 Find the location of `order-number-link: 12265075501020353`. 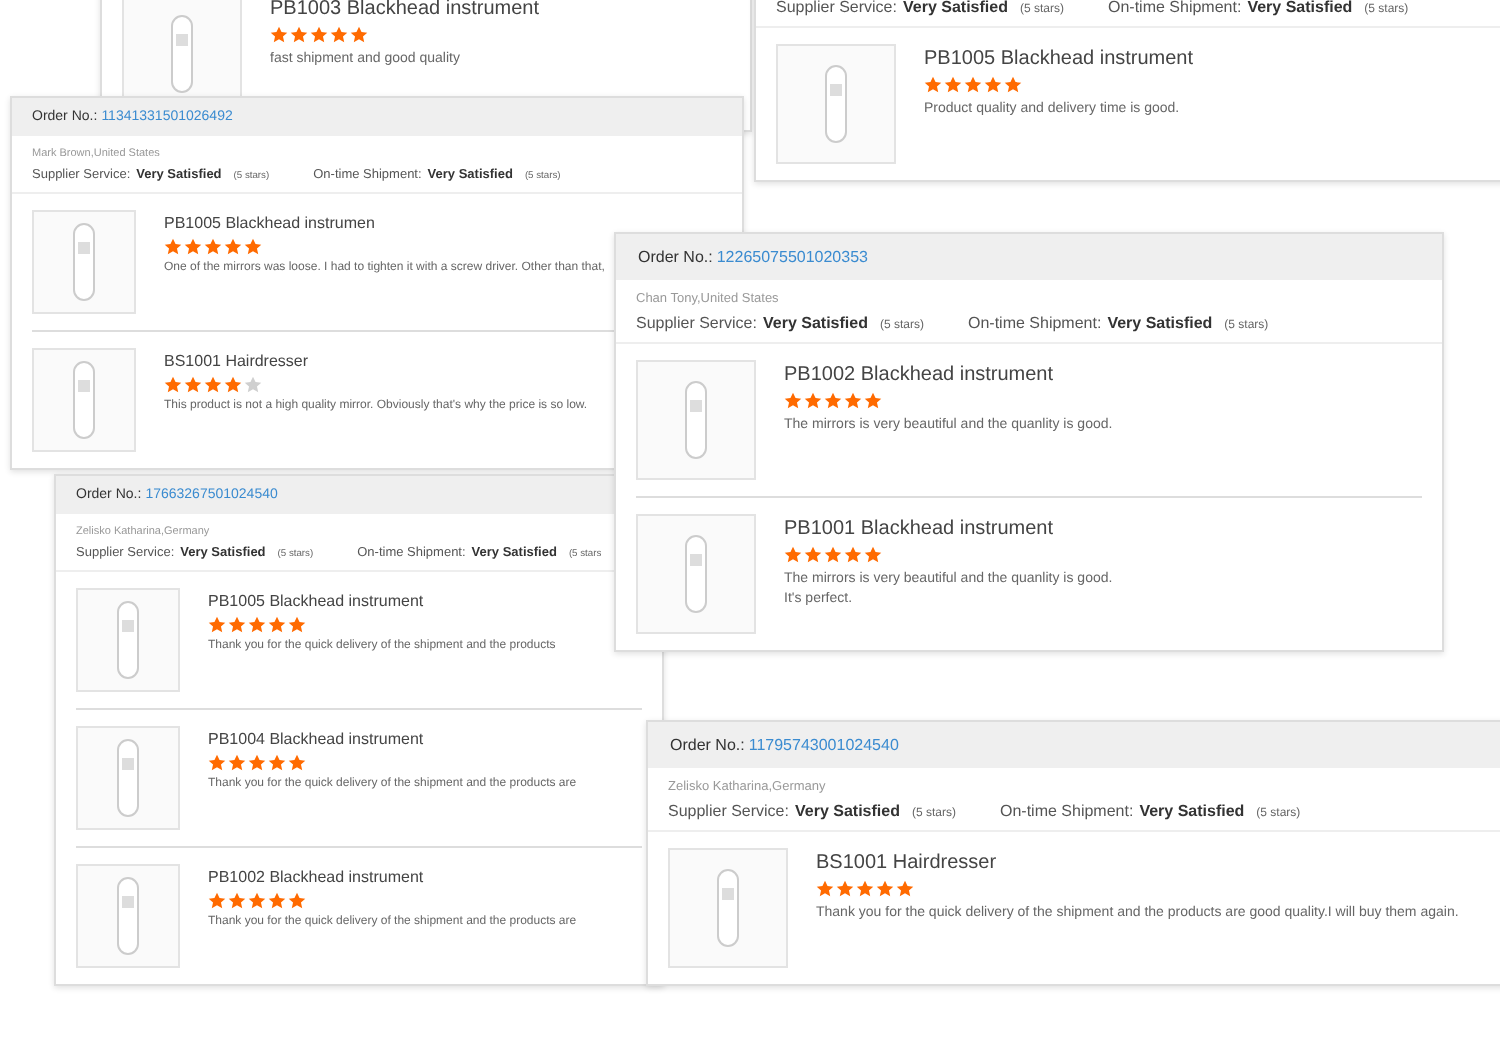

order-number-link: 12265075501020353 is located at coordinates (792, 257).